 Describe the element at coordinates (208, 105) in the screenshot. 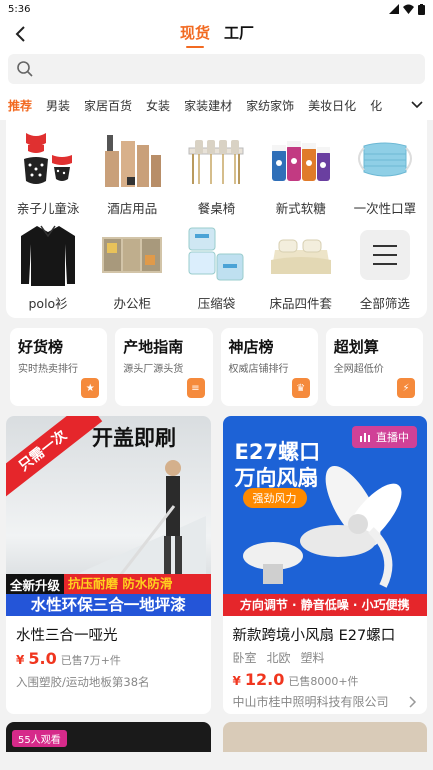

I see `category-item: 家装建材` at that location.